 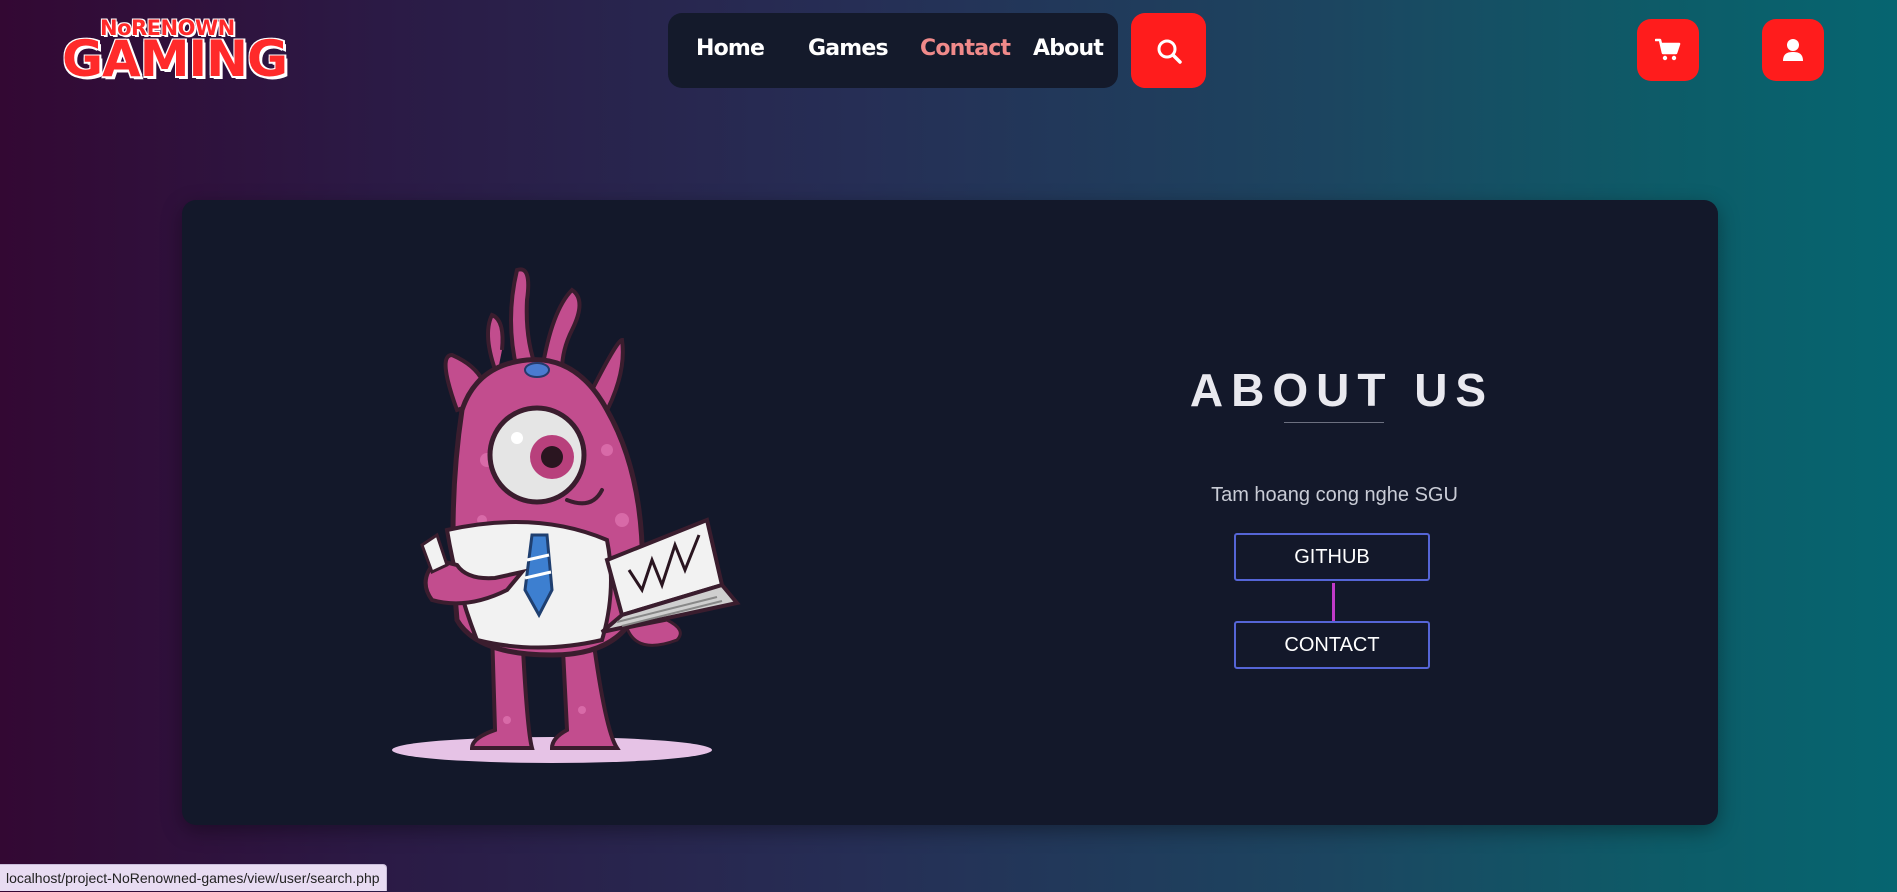 What do you see at coordinates (730, 48) in the screenshot?
I see `nav-item-home: Home` at bounding box center [730, 48].